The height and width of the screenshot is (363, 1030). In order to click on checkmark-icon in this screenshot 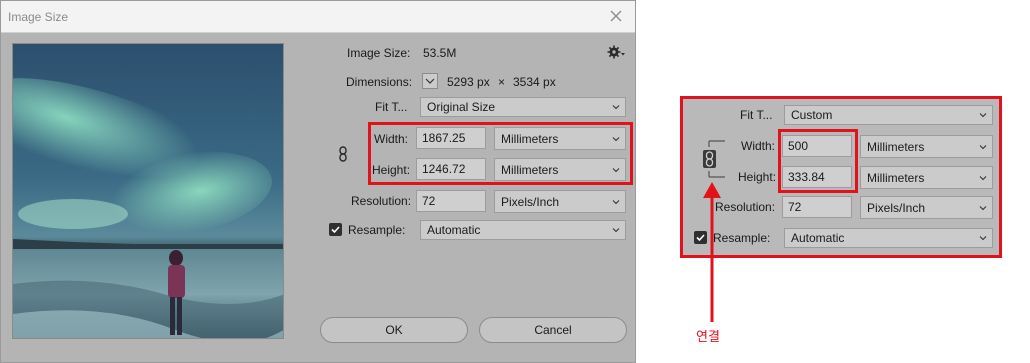, I will do `click(335, 230)`.